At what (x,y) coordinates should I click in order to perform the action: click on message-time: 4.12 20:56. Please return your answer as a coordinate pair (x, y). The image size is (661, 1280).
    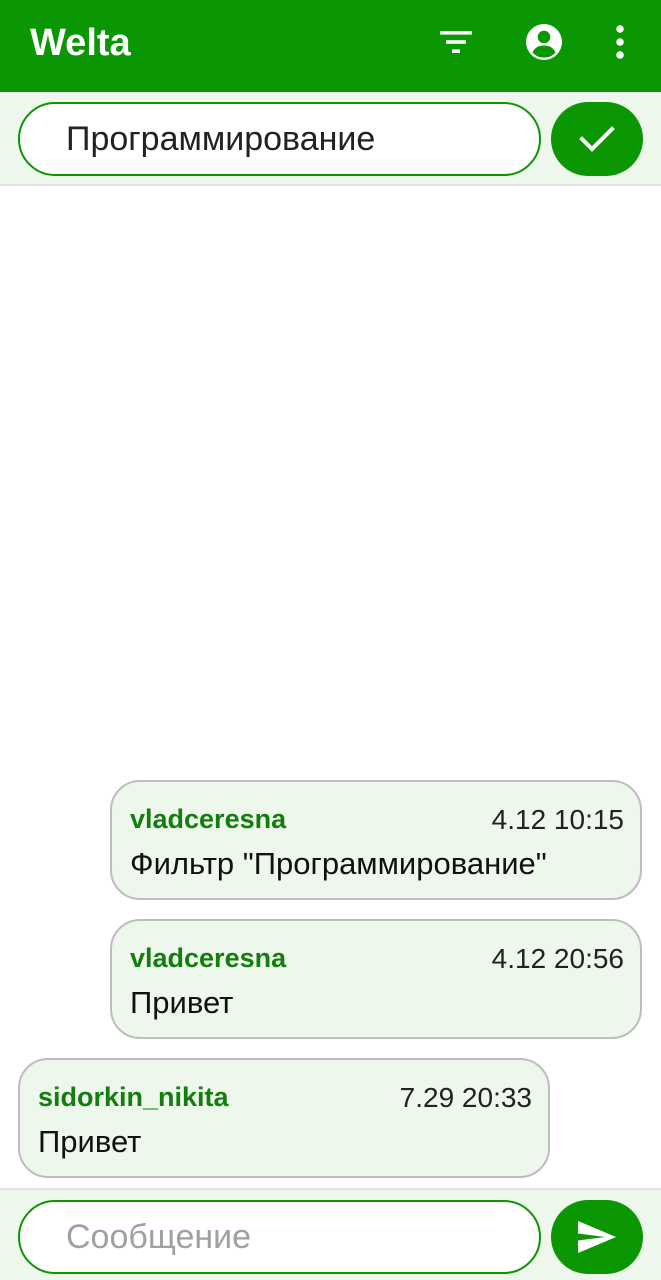
    Looking at the image, I should click on (557, 958).